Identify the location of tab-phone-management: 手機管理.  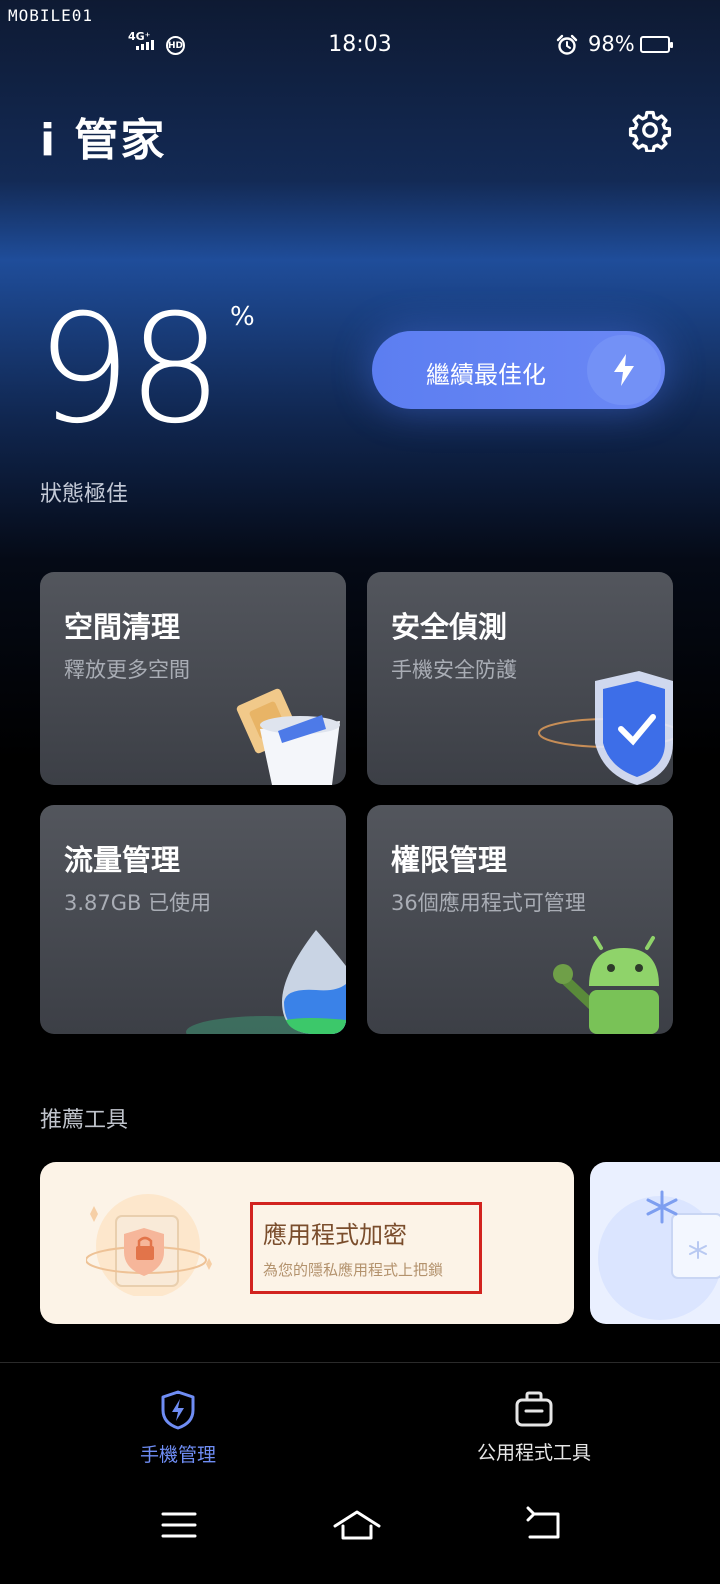
(178, 1428).